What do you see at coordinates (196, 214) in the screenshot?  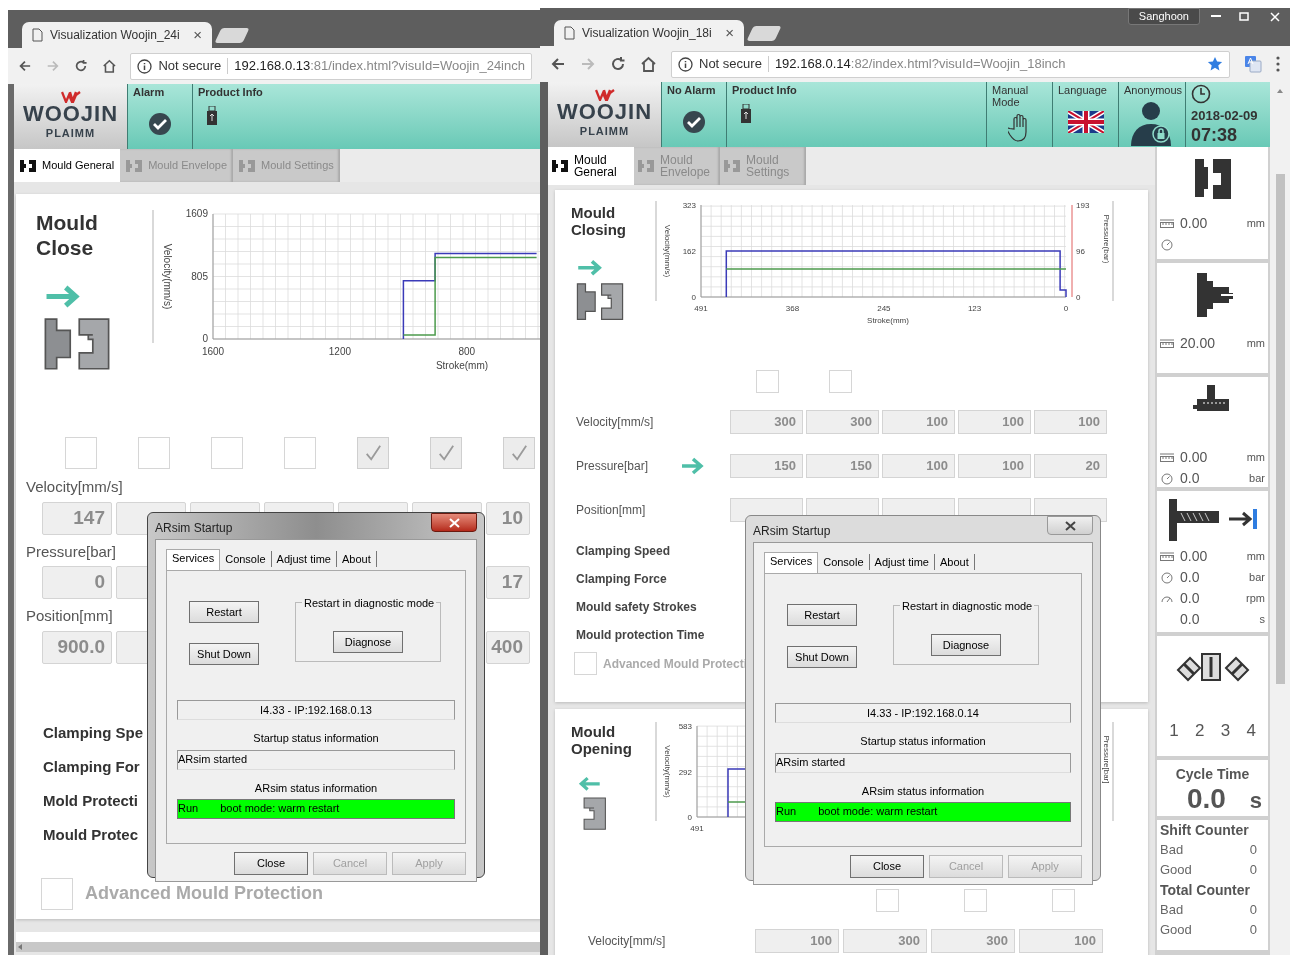 I see `tick-label: 1609` at bounding box center [196, 214].